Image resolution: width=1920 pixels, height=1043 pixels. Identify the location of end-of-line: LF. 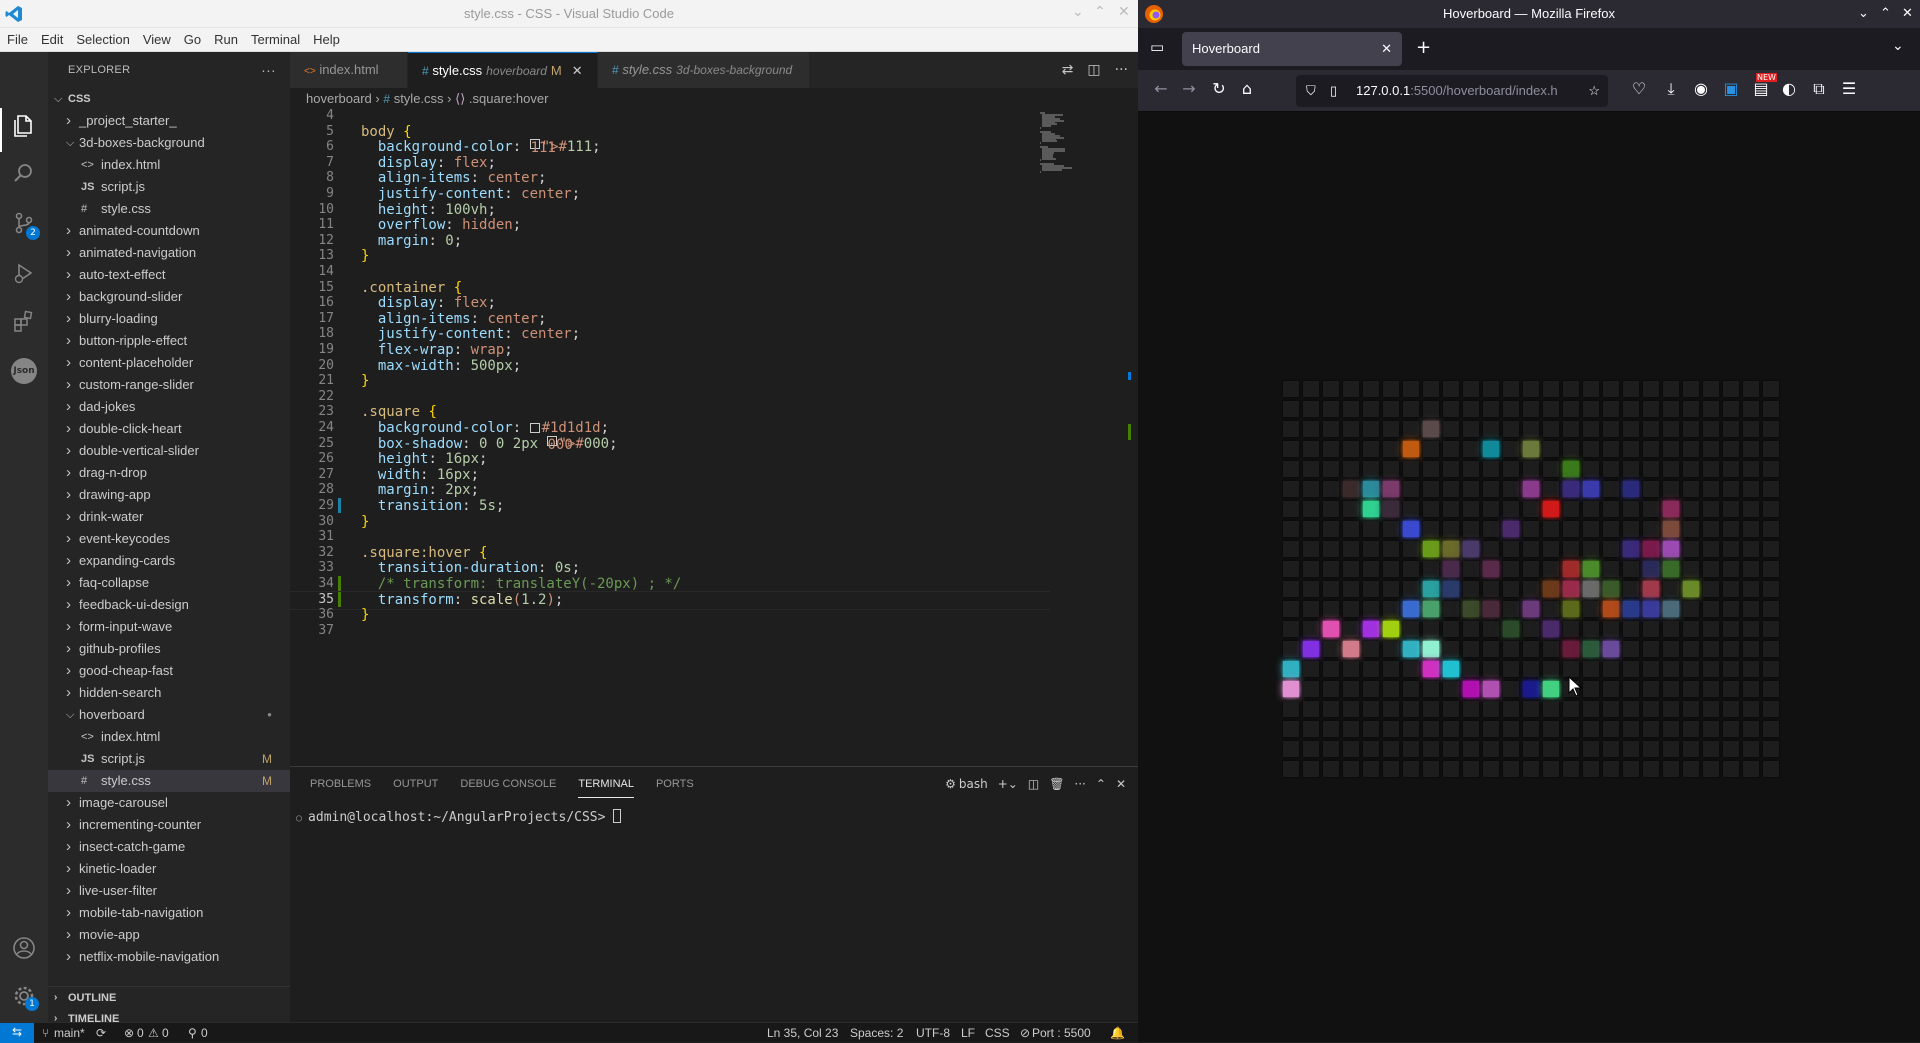
(968, 1033).